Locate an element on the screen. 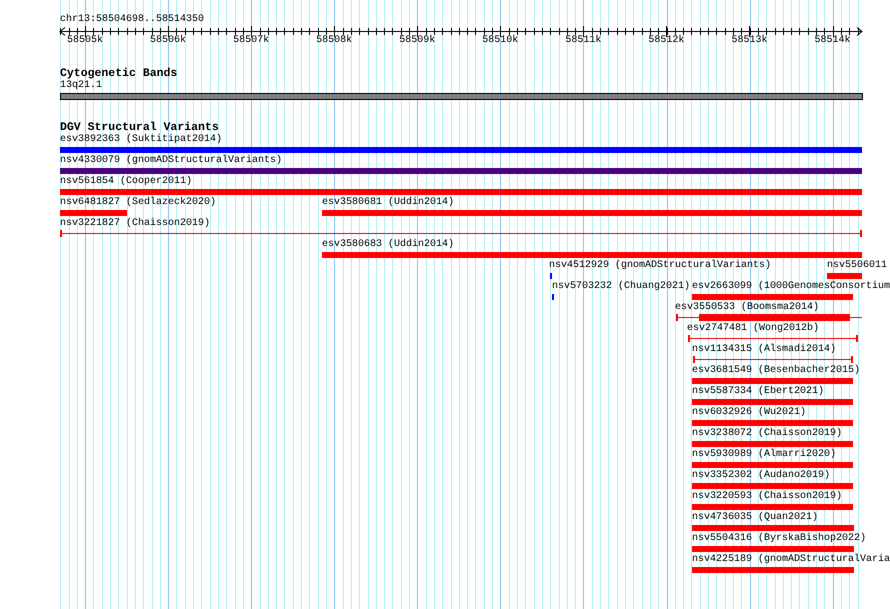 This screenshot has height=609, width=890. variant-label: esv3580681 (Uddin2014) is located at coordinates (388, 203).